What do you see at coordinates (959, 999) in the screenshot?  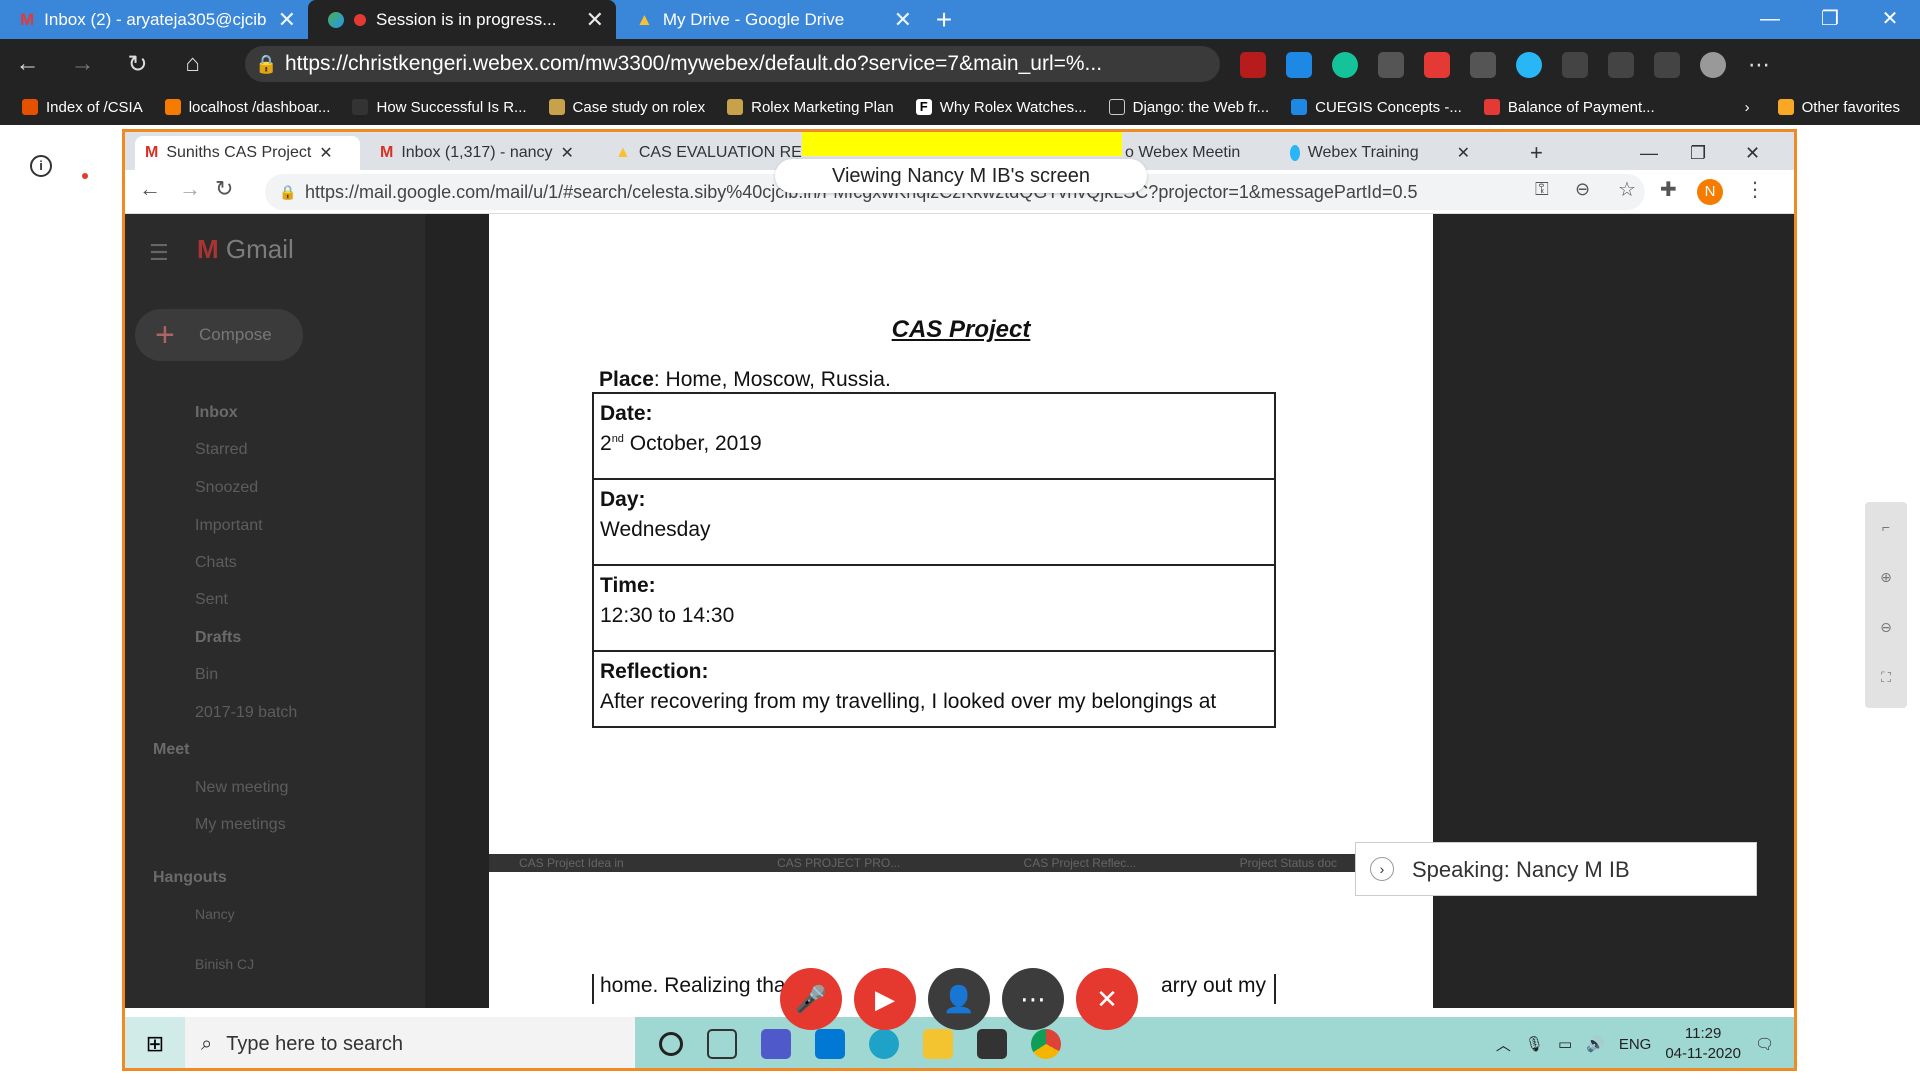 I see `participants-icon: 👤` at bounding box center [959, 999].